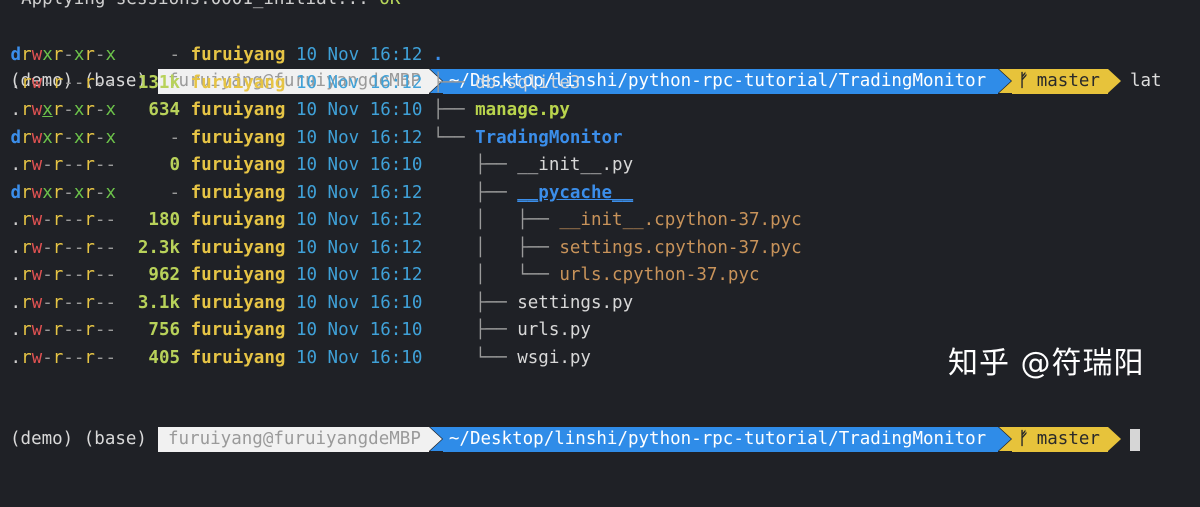 The width and height of the screenshot is (1200, 507). Describe the element at coordinates (1046, 363) in the screenshot. I see `zhihu-watermark: 知乎 @符瑞阳` at that location.